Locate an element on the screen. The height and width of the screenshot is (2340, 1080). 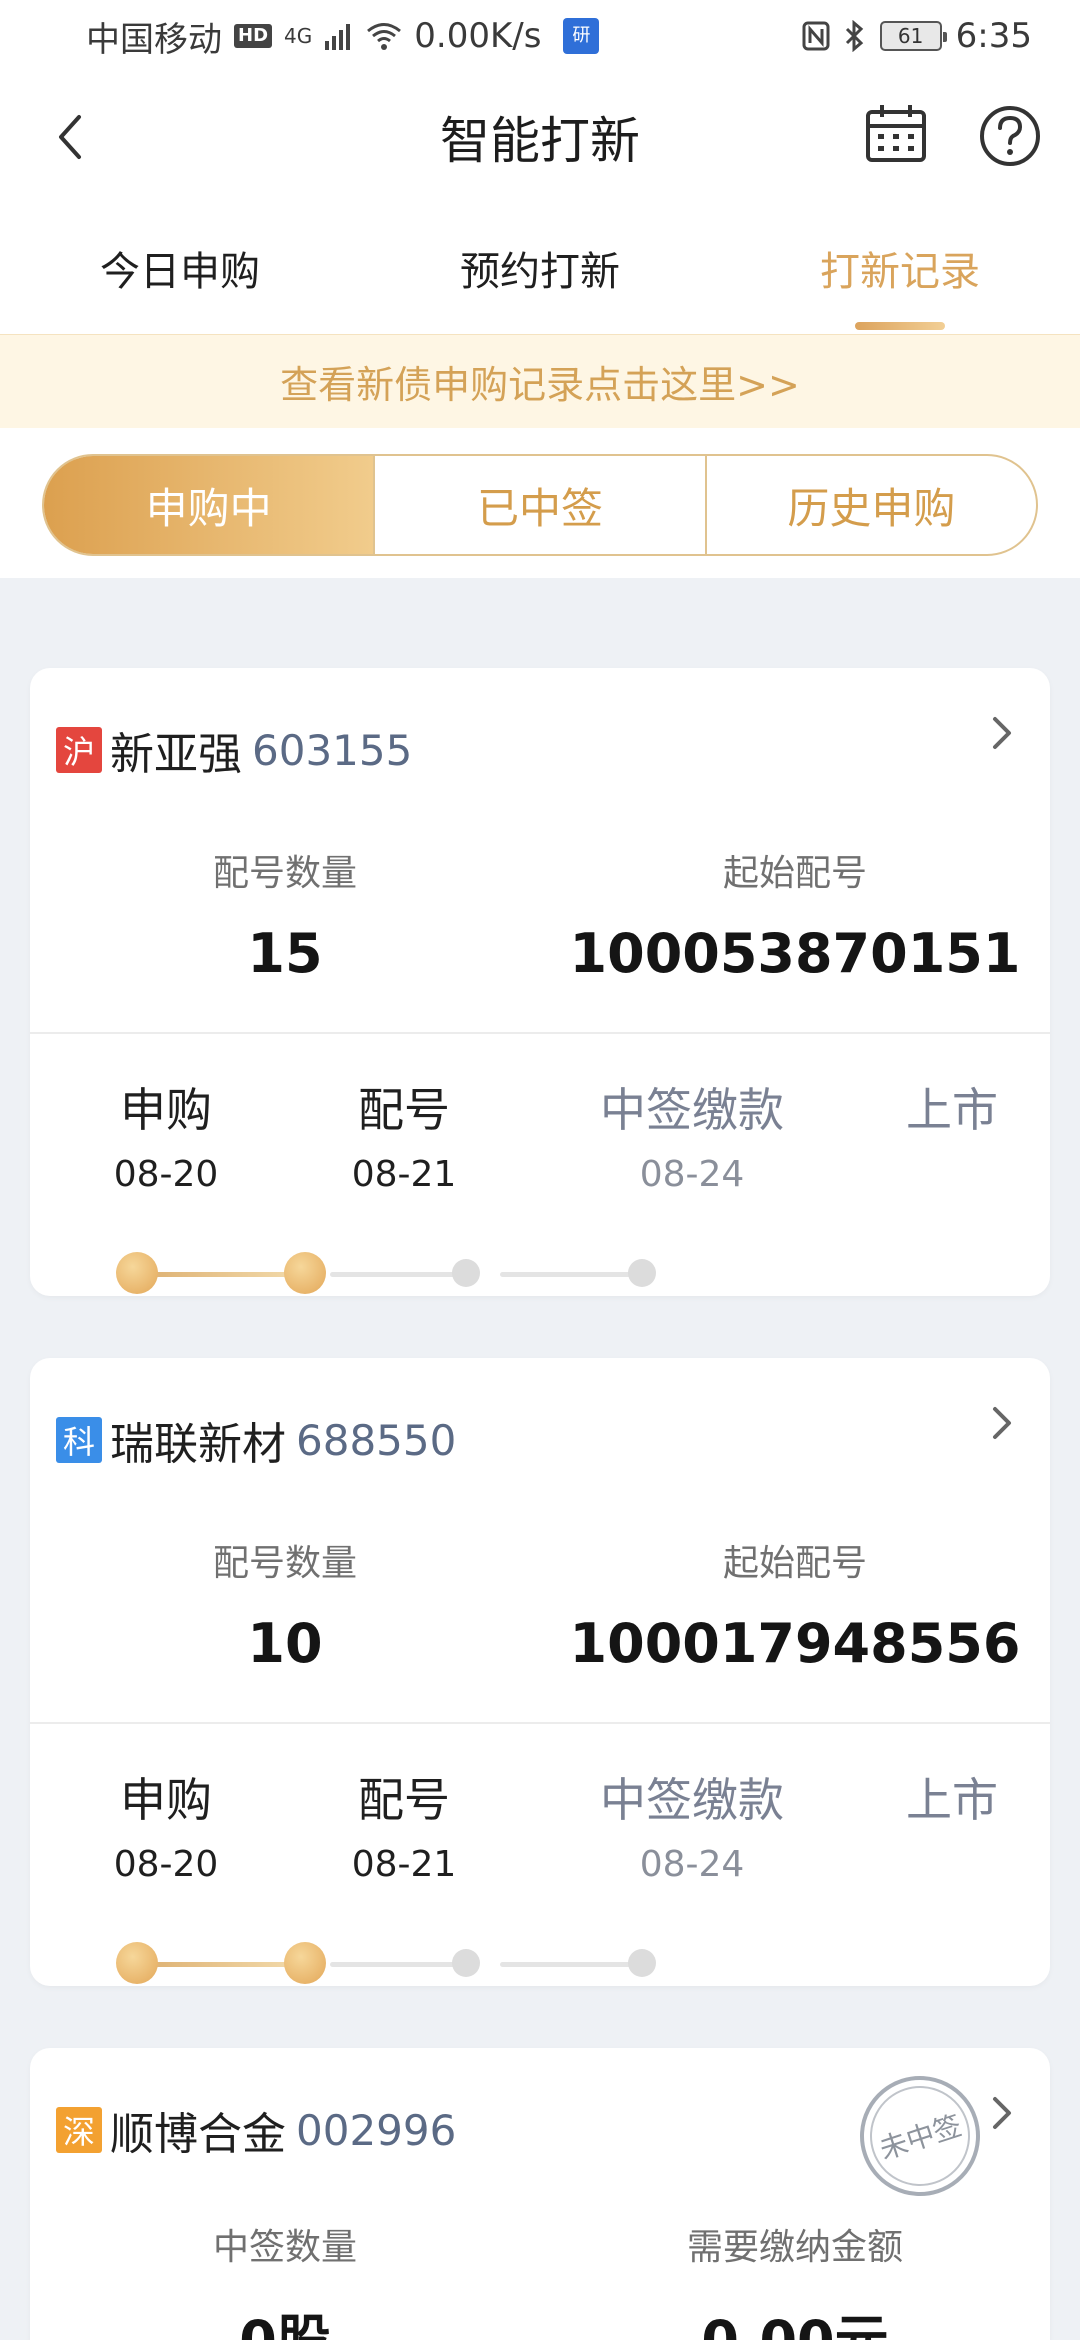
segment-history: 历史申购 is located at coordinates (870, 505).